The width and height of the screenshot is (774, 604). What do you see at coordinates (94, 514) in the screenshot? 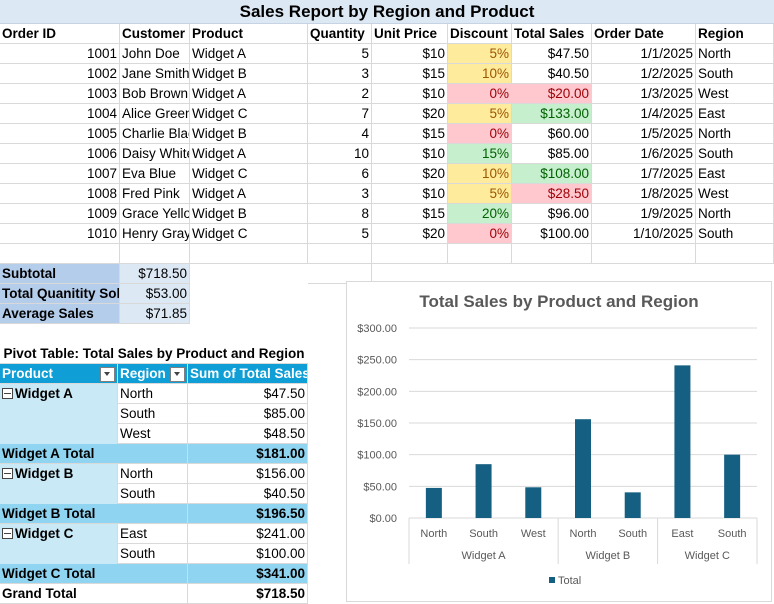
I see `pivot-subtotal-label: Widget B Total` at bounding box center [94, 514].